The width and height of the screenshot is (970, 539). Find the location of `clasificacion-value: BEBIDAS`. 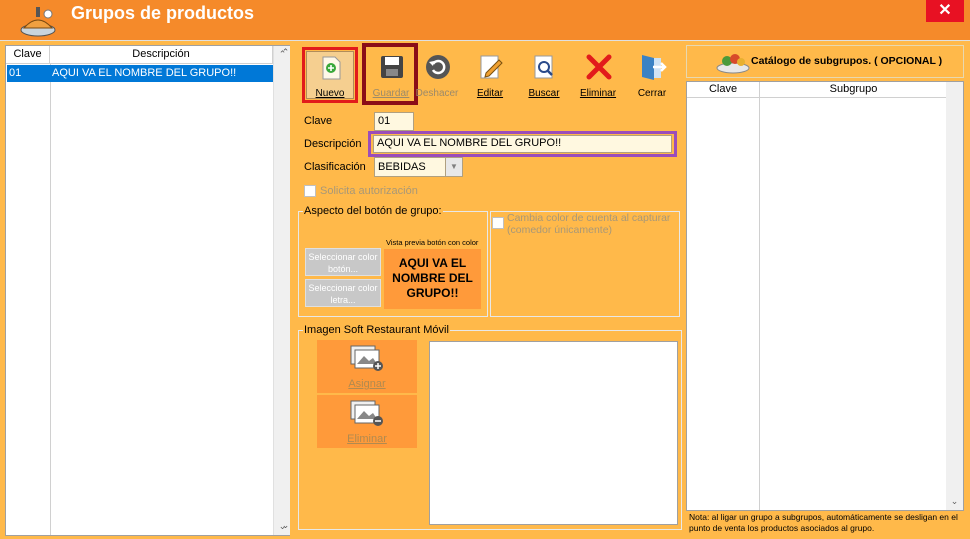

clasificacion-value: BEBIDAS is located at coordinates (402, 167).